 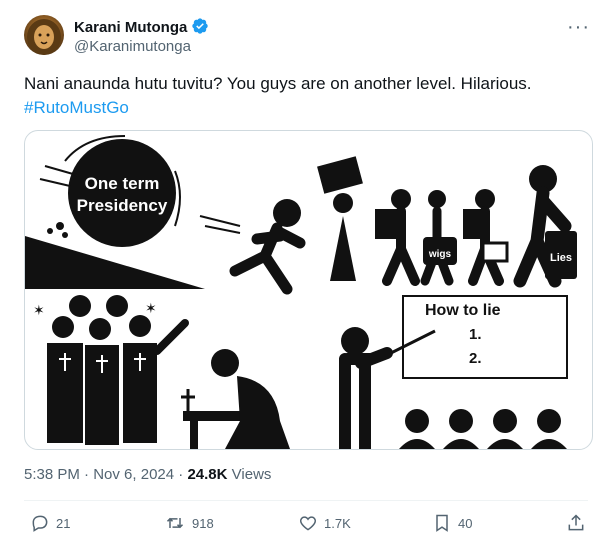 I want to click on divider, so click(x=306, y=500).